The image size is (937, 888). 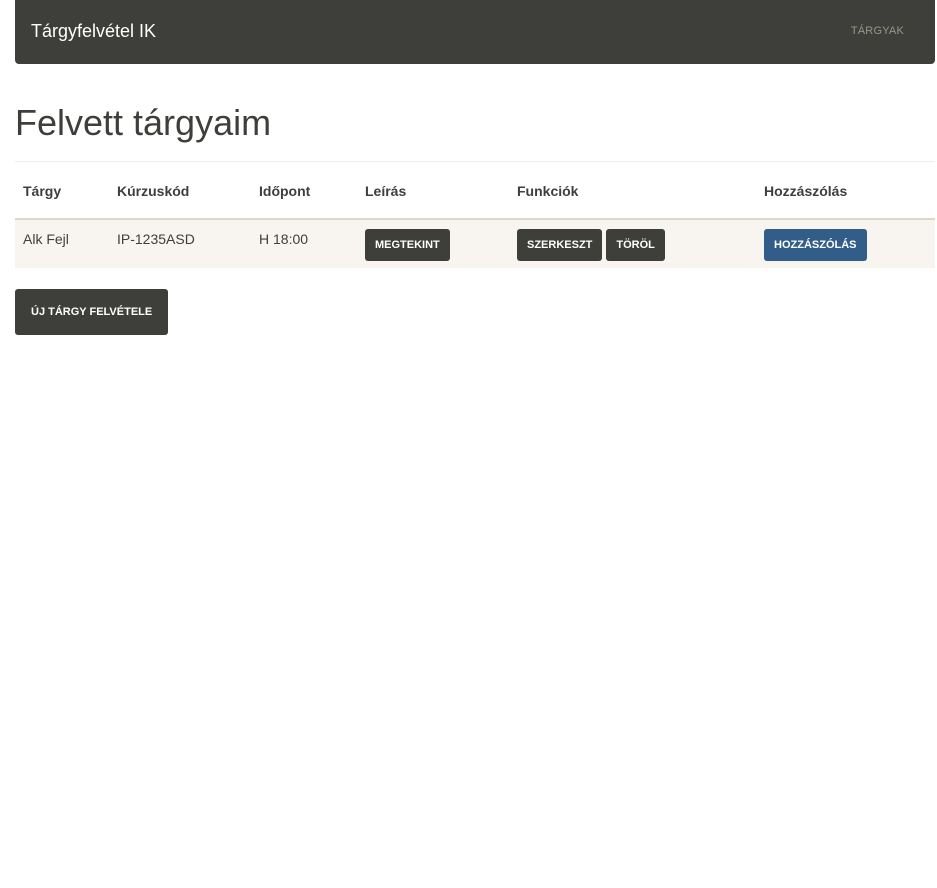 I want to click on column-header-description: Leírás, so click(x=433, y=201).